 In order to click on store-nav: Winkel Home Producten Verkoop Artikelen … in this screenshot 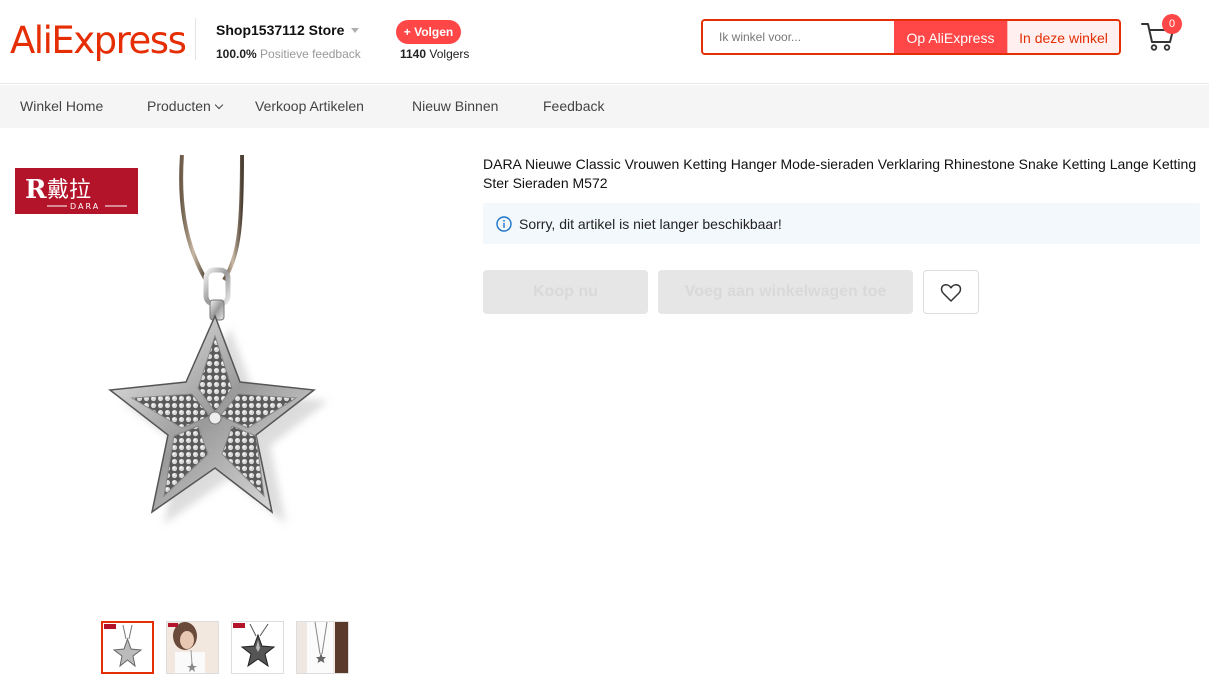, I will do `click(604, 106)`.